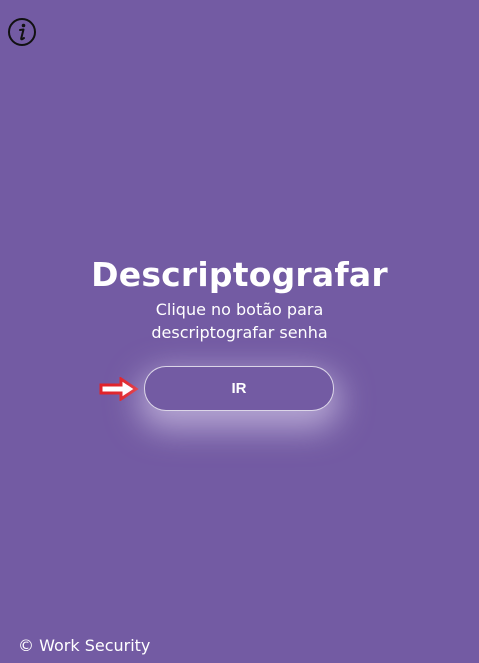 This screenshot has height=663, width=479. Describe the element at coordinates (239, 309) in the screenshot. I see `subtitle-line-1: Clique no botão para` at that location.